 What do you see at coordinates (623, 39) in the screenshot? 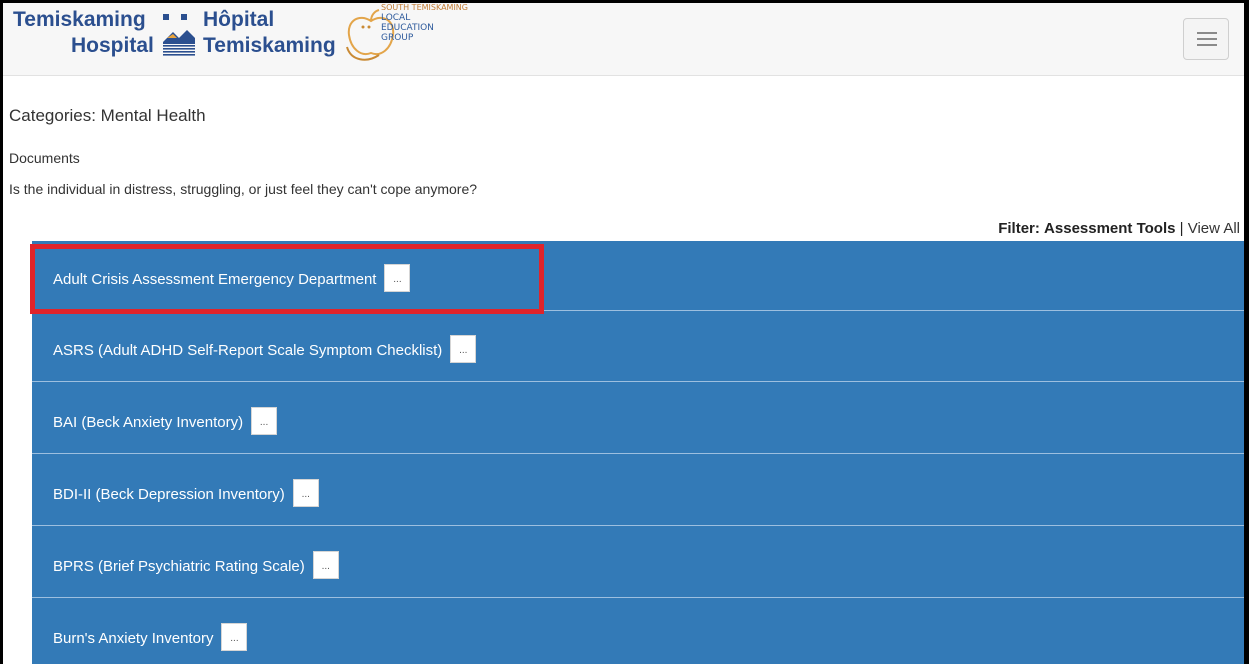
I see `top-navbar: Temiskaming Hospital Hôpital Temiskaming` at bounding box center [623, 39].